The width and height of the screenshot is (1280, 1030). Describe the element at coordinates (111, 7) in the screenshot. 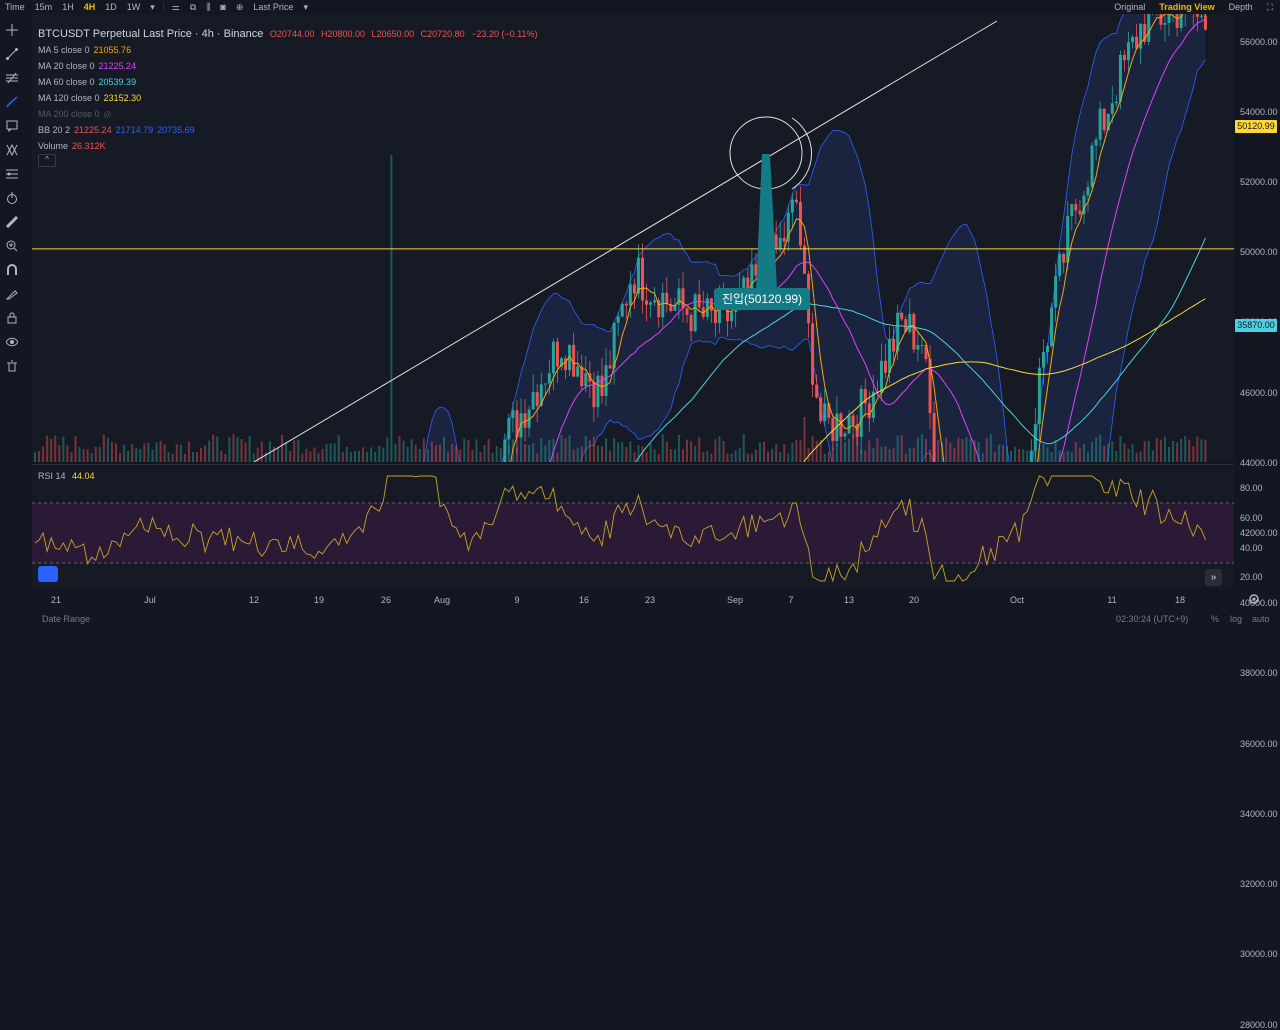

I see `timeframe-1d: 1D` at that location.